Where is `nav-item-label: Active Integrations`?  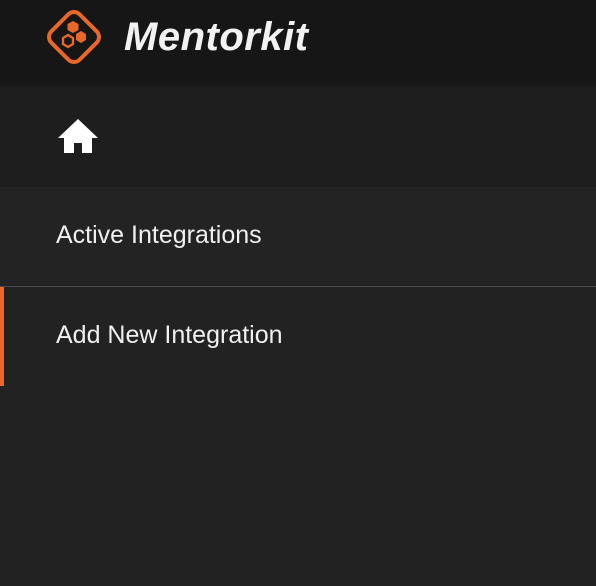 nav-item-label: Active Integrations is located at coordinates (159, 235).